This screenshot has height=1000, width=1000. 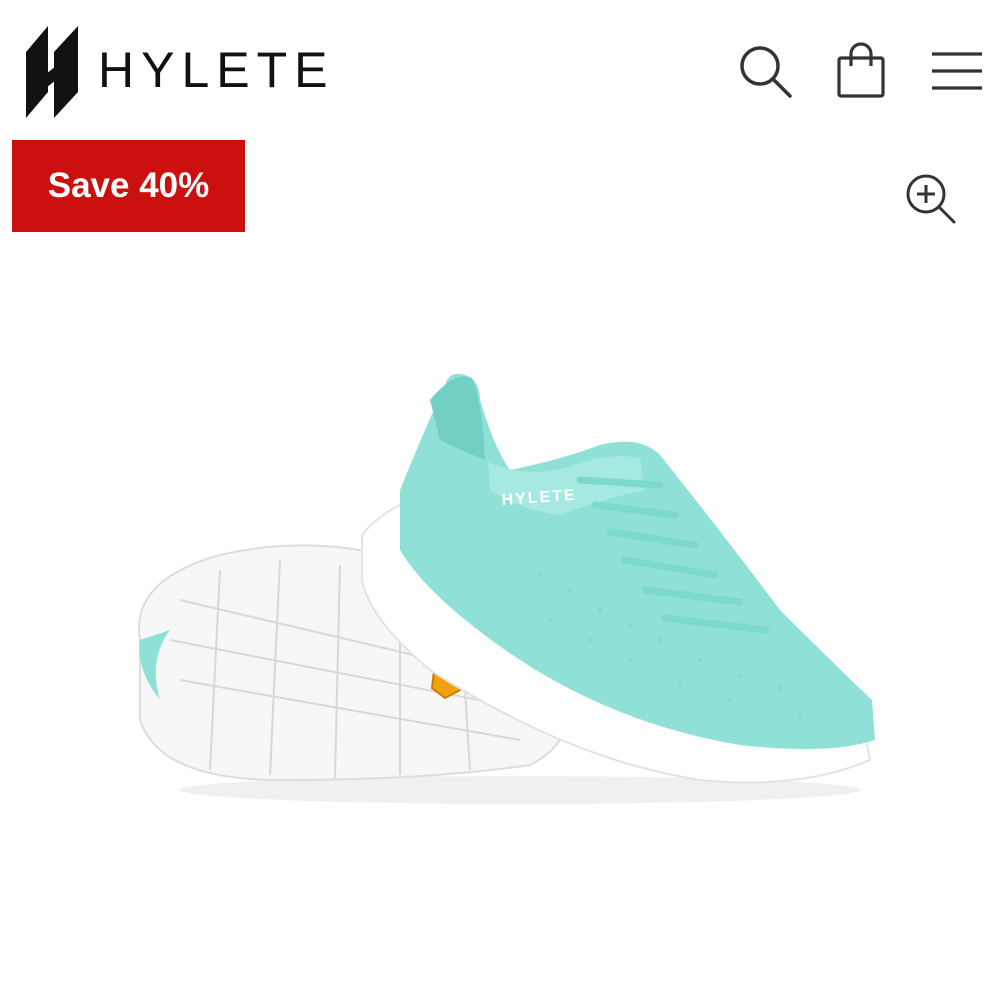 I want to click on shopping-bag-button, so click(x=861, y=71).